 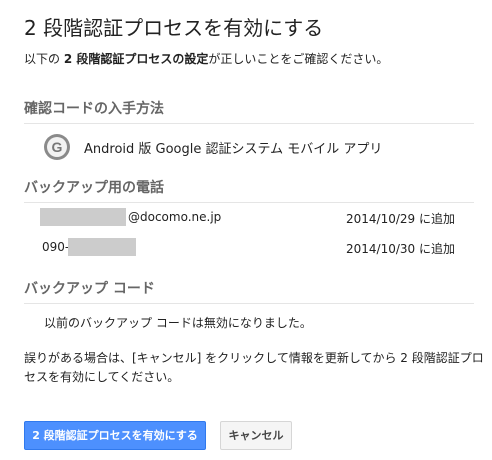 What do you see at coordinates (175, 217) in the screenshot?
I see `phone-value: @docomo.ne.jp` at bounding box center [175, 217].